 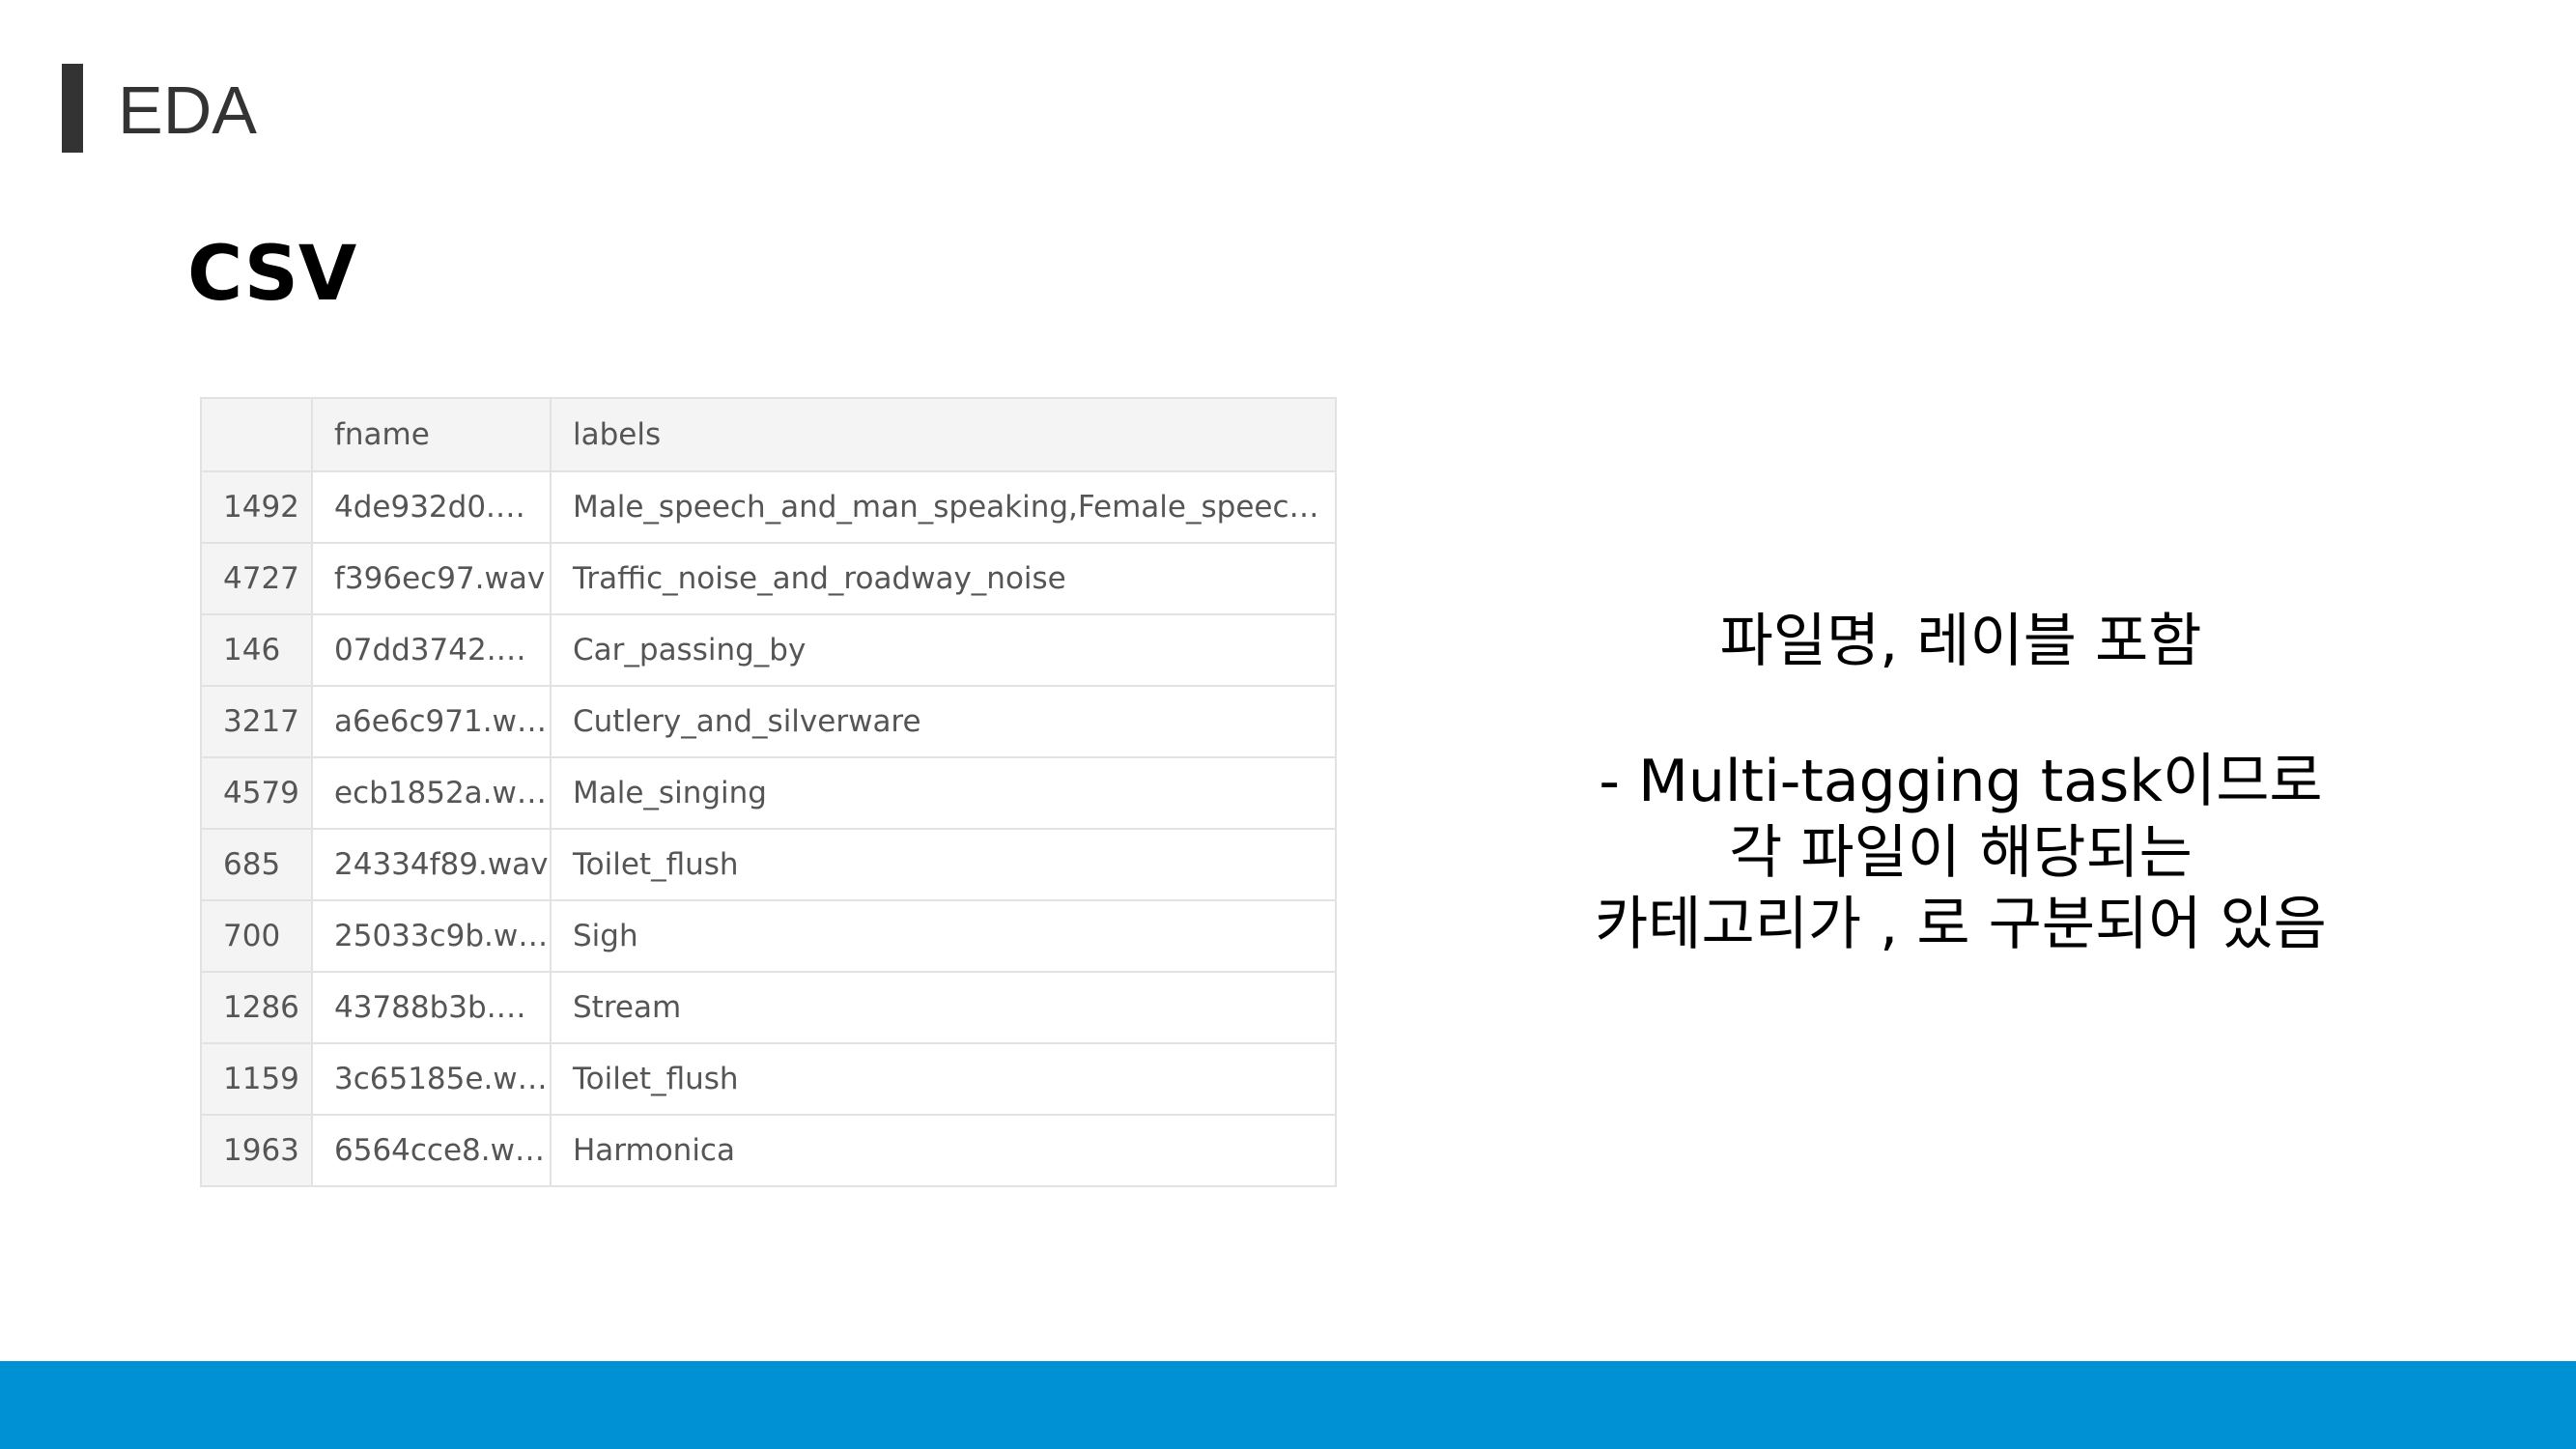 I want to click on column-header-labels: labels, so click(x=943, y=434).